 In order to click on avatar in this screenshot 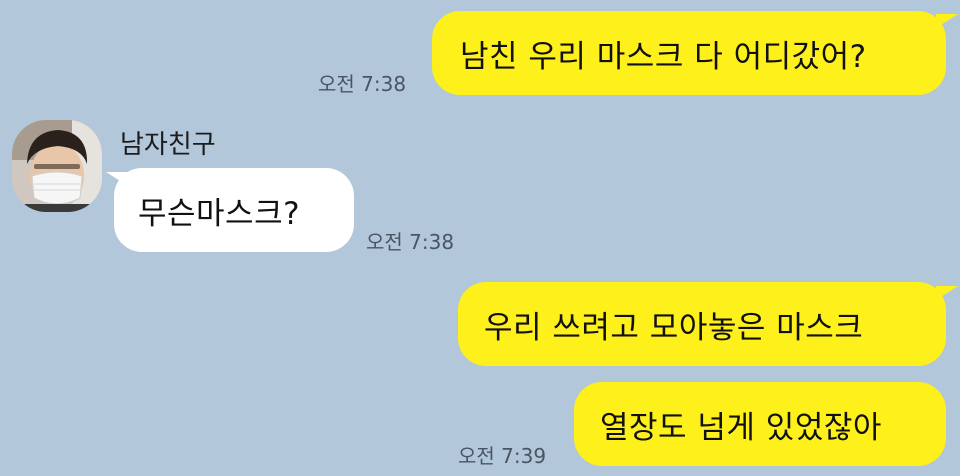, I will do `click(57, 166)`.